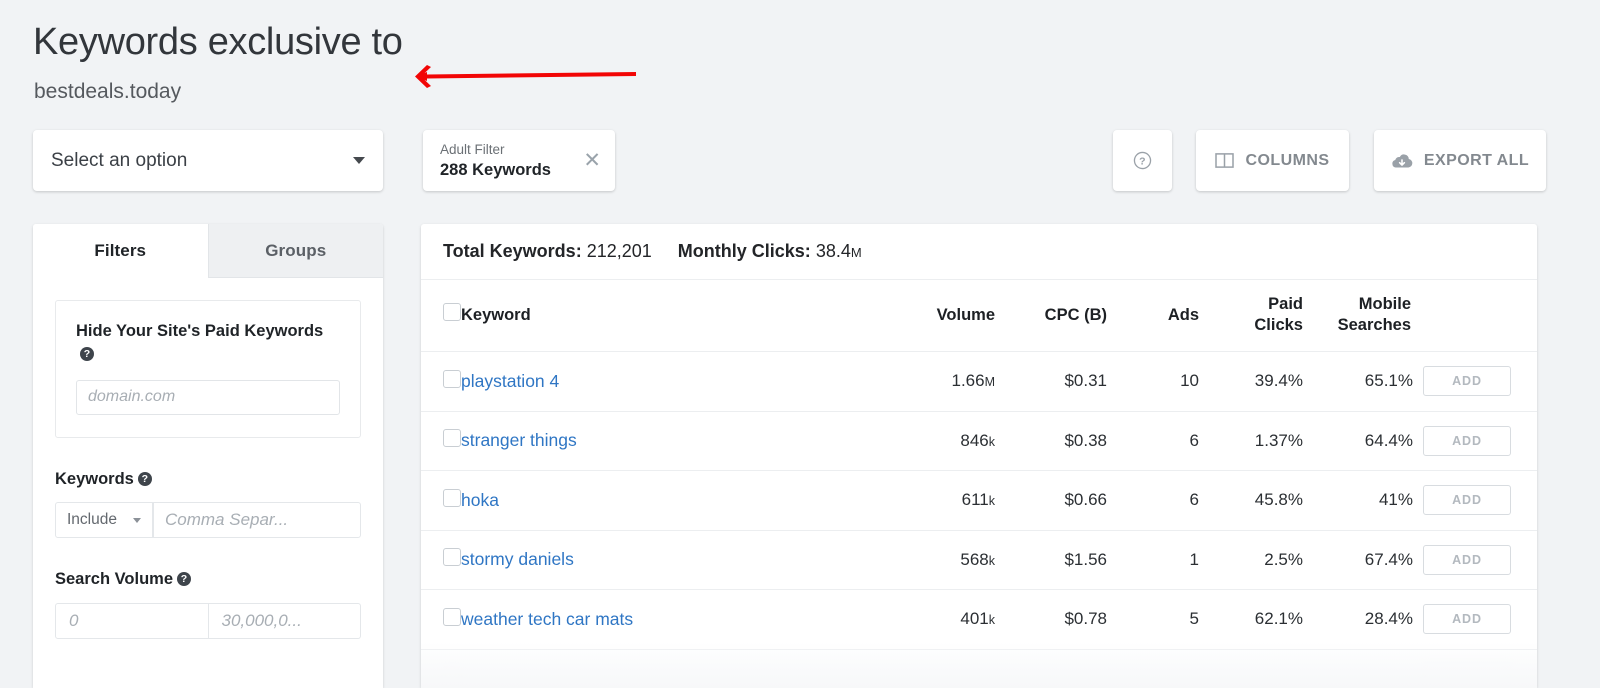  Describe the element at coordinates (1388, 440) in the screenshot. I see `row-mobile-searches-cell: 64.4%` at that location.